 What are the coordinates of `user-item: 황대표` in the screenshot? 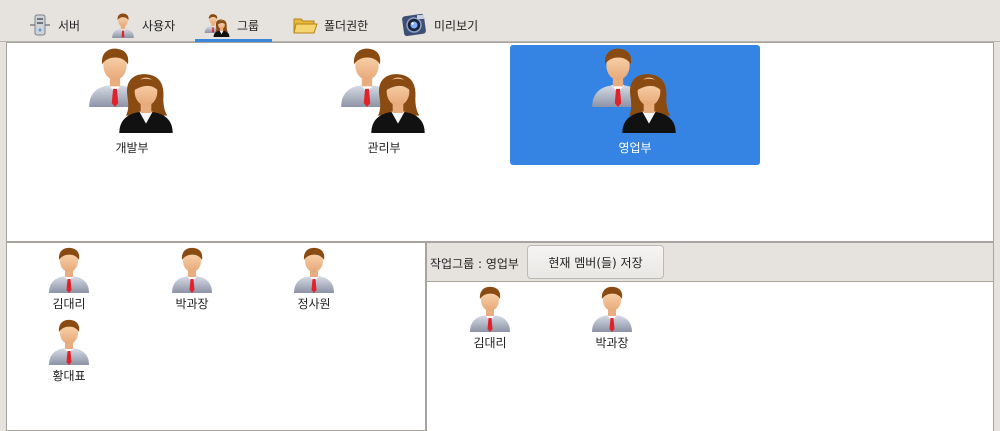 It's located at (69, 351).